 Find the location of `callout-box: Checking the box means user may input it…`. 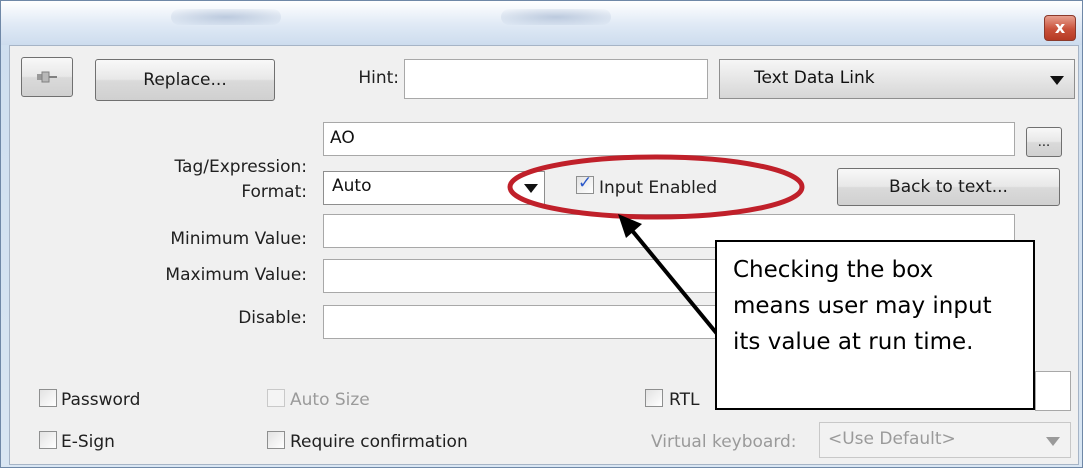

callout-box: Checking the box means user may input it… is located at coordinates (875, 325).